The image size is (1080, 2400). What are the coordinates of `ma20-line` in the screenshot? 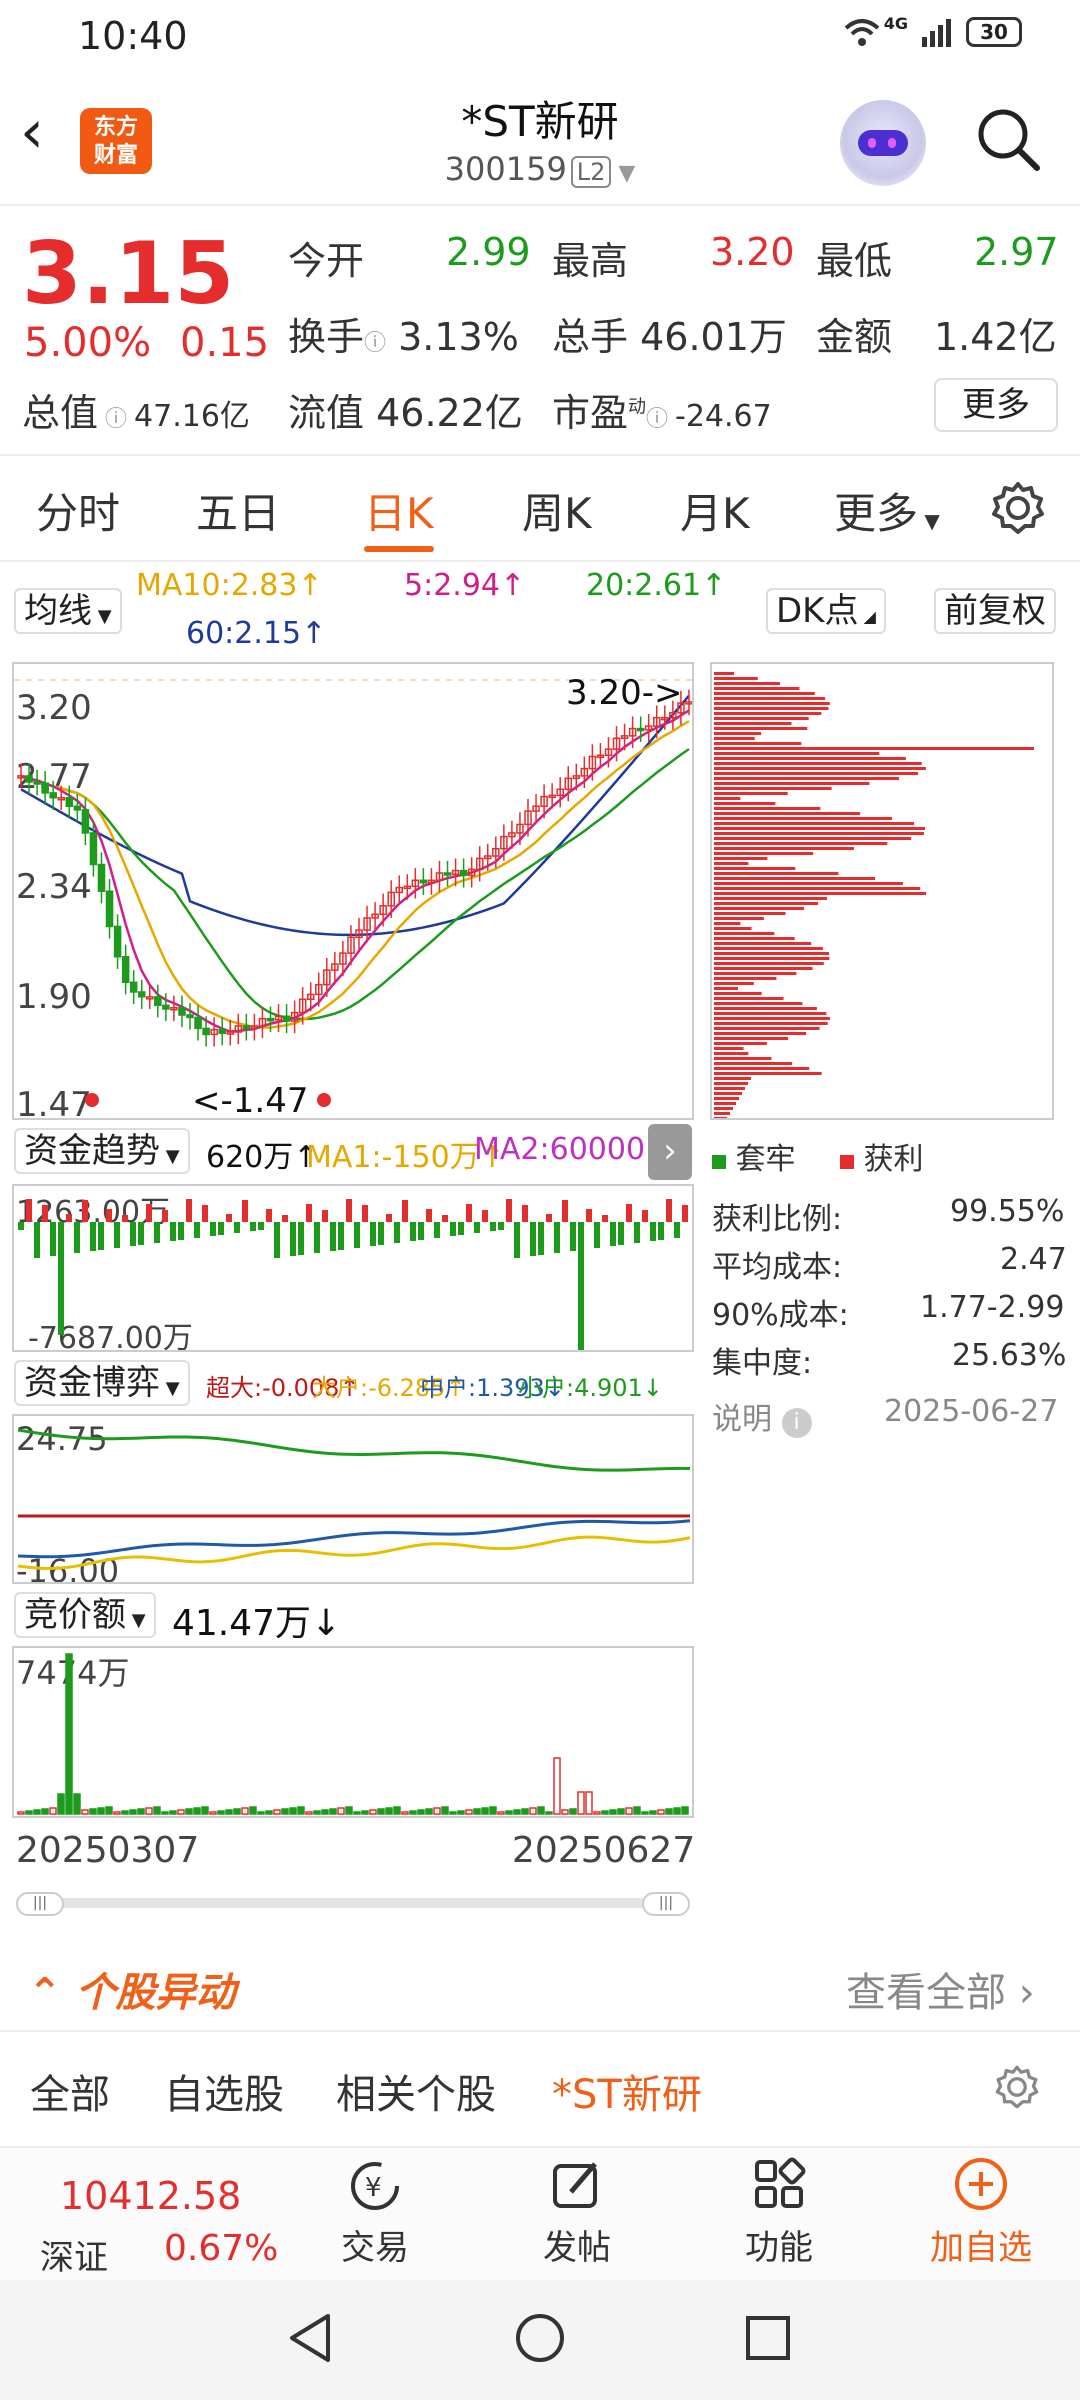 It's located at (355, 884).